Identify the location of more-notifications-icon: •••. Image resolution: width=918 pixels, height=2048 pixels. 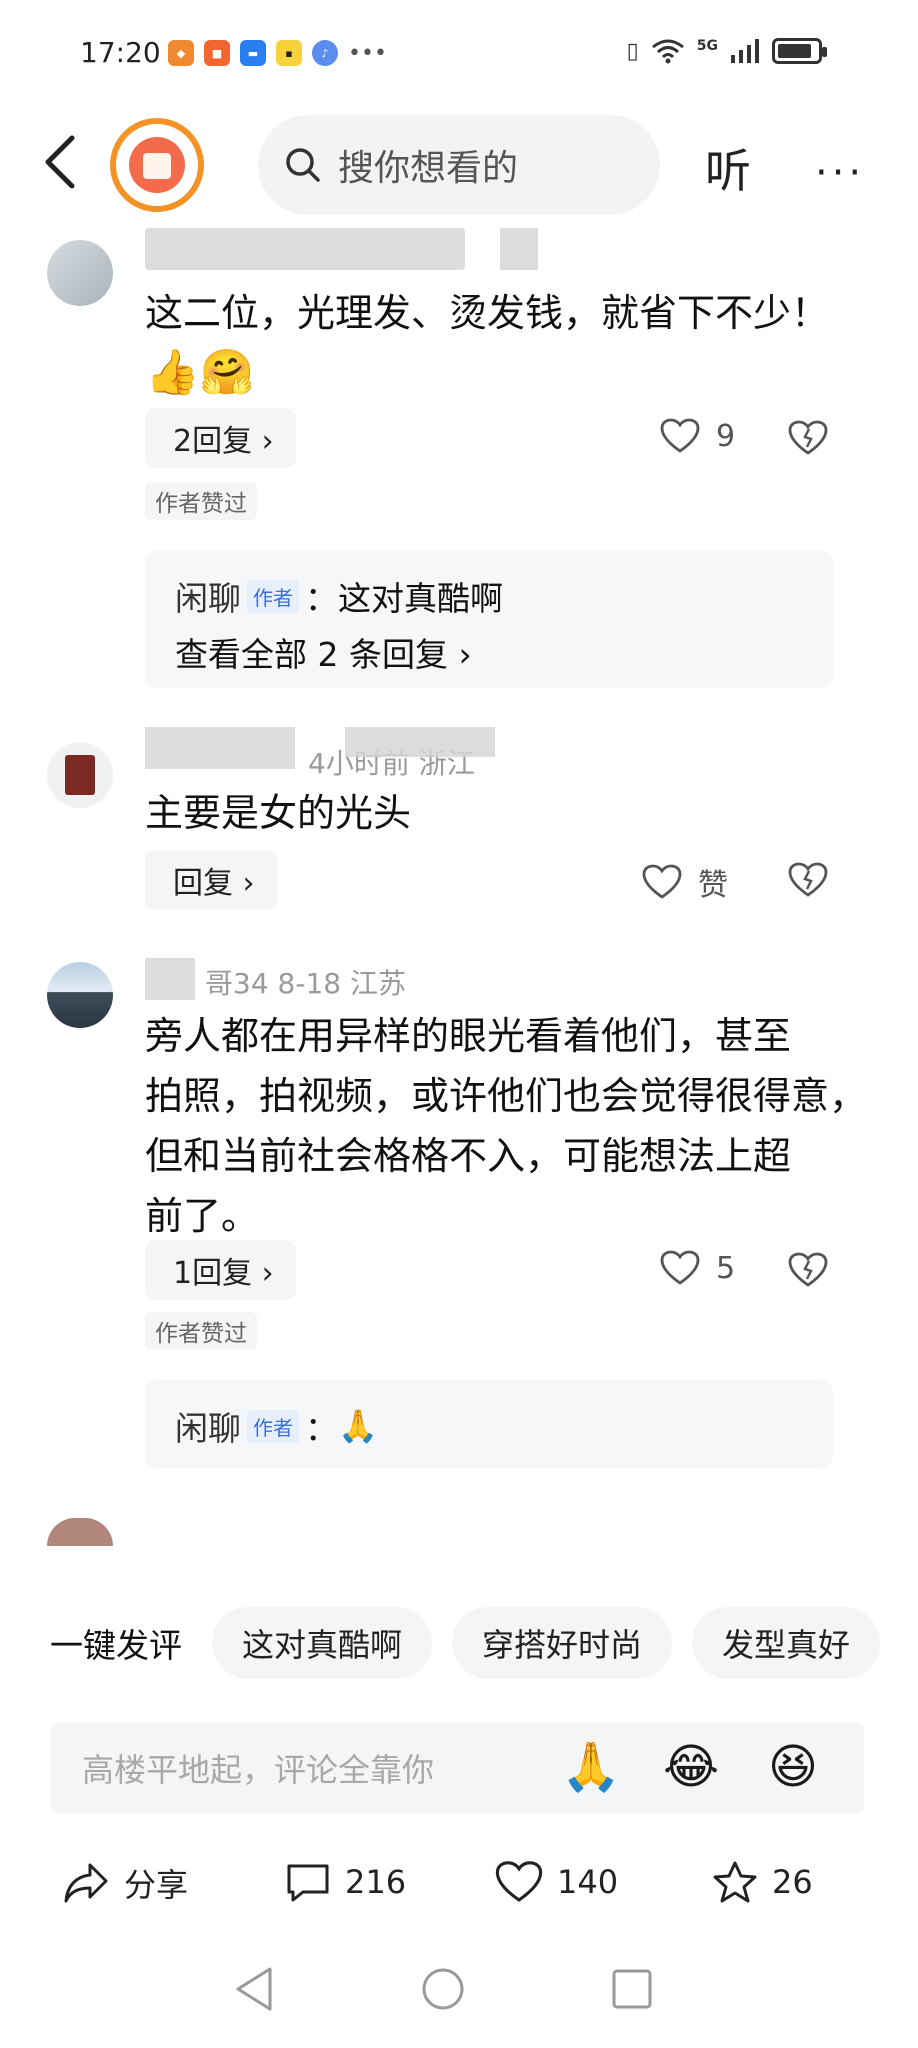
(367, 53).